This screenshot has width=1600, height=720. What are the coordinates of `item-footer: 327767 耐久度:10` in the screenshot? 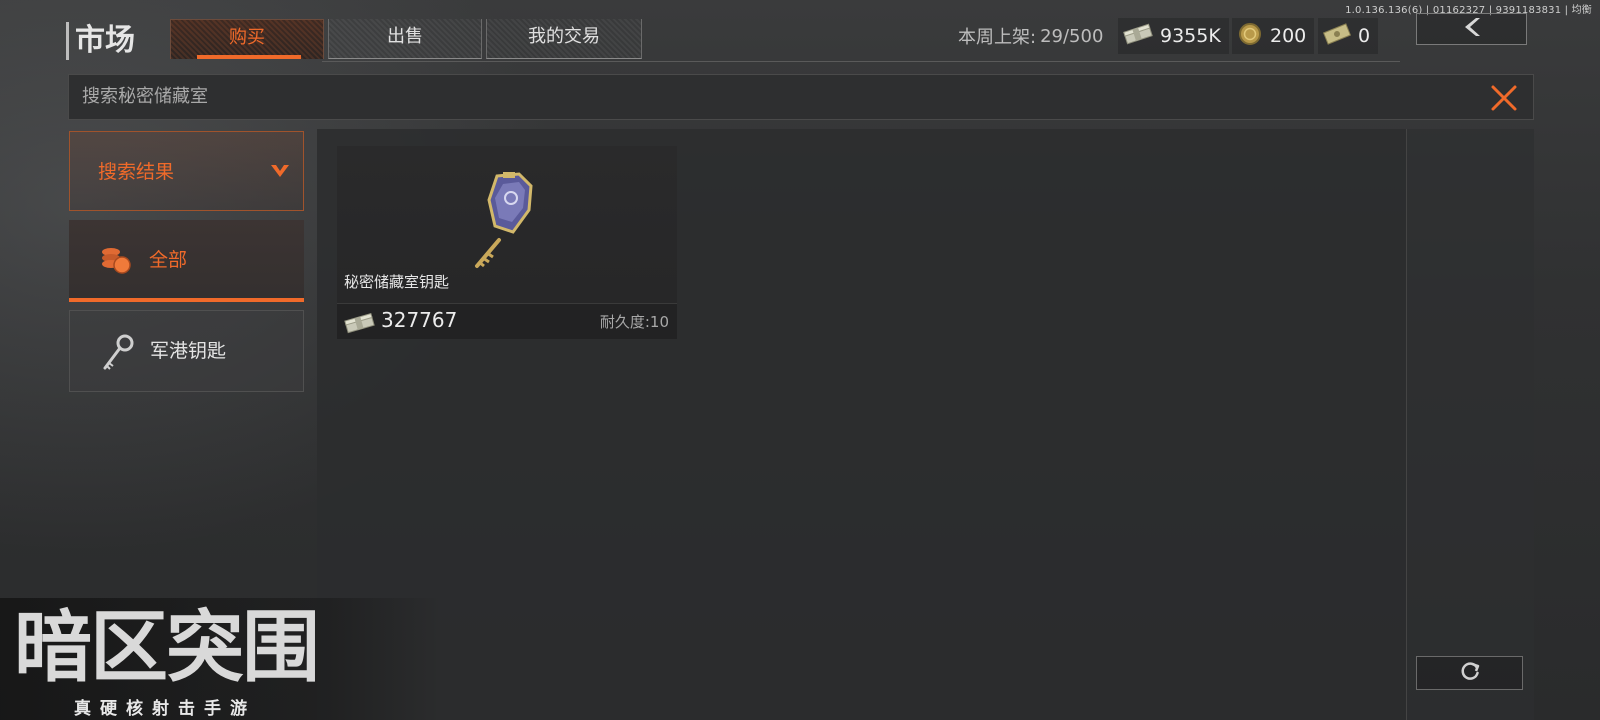 It's located at (507, 321).